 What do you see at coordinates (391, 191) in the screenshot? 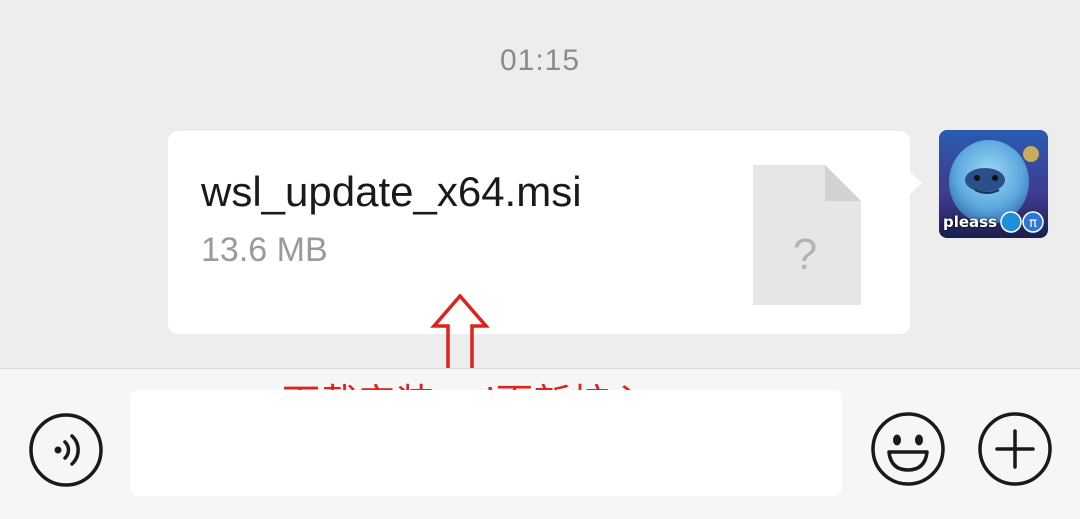
I see `file-name: wsl_update_x64.msi` at bounding box center [391, 191].